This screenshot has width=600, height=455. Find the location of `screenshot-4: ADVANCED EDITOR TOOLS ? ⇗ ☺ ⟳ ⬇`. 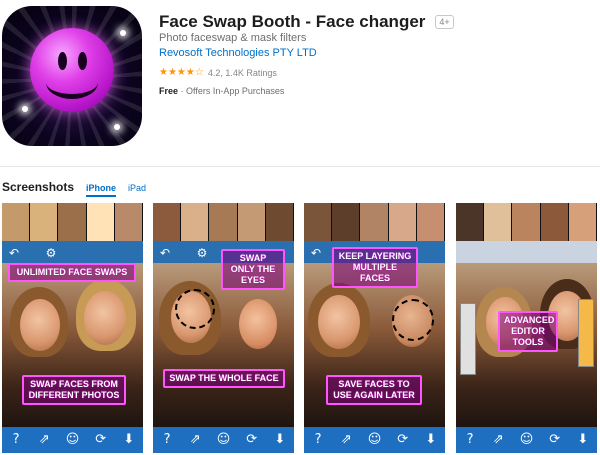

screenshot-4: ADVANCED EDITOR TOOLS ? ⇗ ☺ ⟳ ⬇ is located at coordinates (526, 328).